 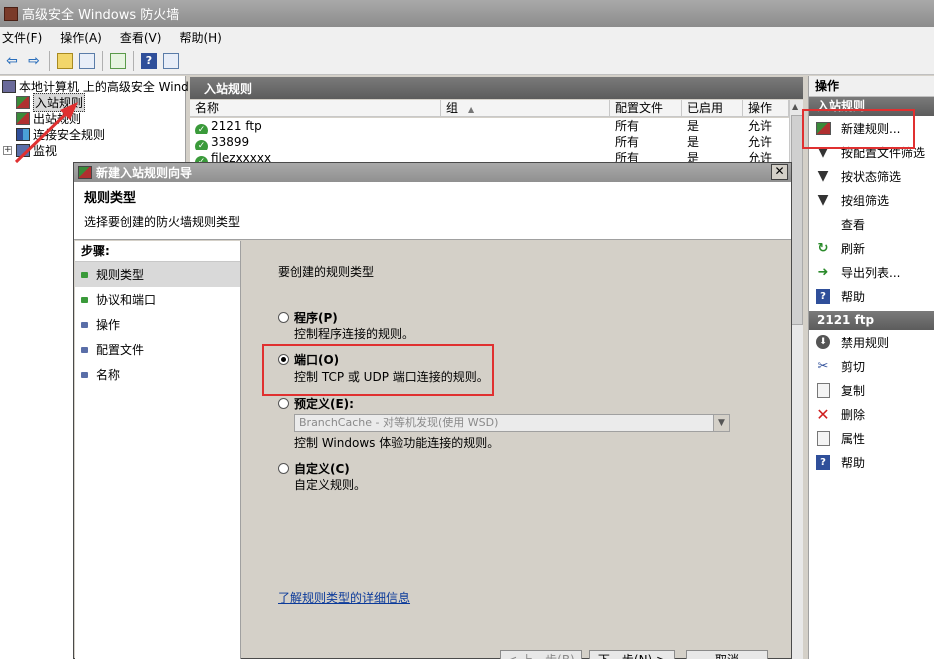 I want to click on export-icon, so click(x=118, y=61).